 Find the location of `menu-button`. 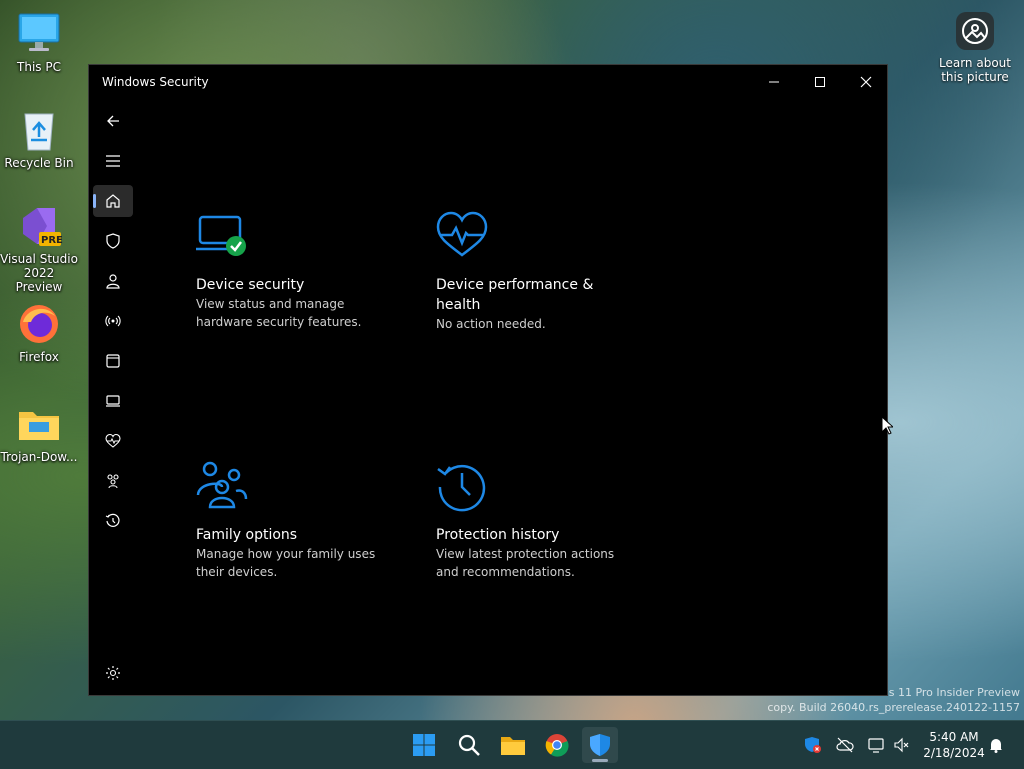

menu-button is located at coordinates (113, 161).